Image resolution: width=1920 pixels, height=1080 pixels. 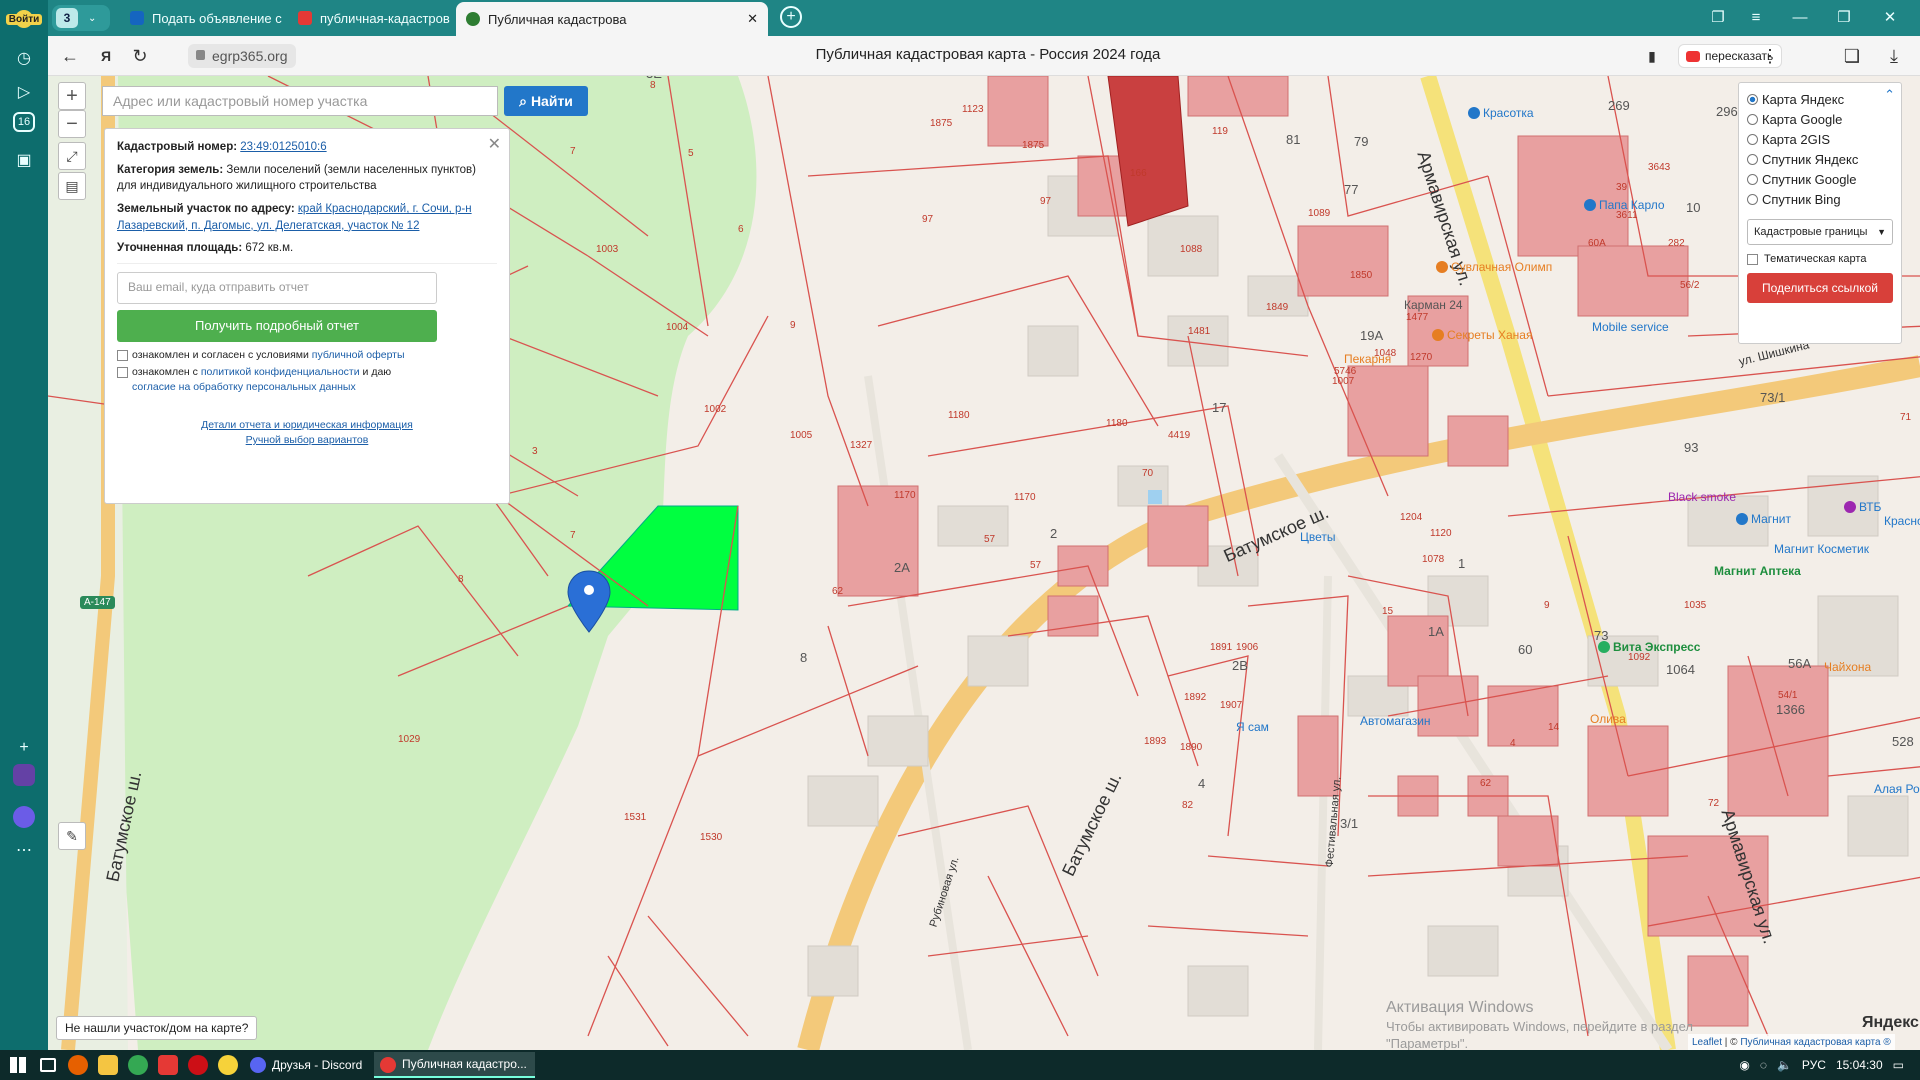 What do you see at coordinates (1649, 647) in the screenshot?
I see `poi: Вита Экспресс` at bounding box center [1649, 647].